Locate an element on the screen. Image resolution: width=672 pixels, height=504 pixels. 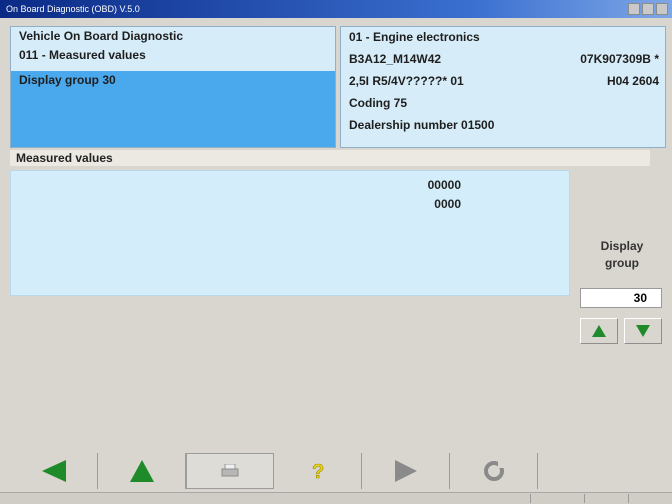
display-group-label-line1: Display is located at coordinates (622, 246).